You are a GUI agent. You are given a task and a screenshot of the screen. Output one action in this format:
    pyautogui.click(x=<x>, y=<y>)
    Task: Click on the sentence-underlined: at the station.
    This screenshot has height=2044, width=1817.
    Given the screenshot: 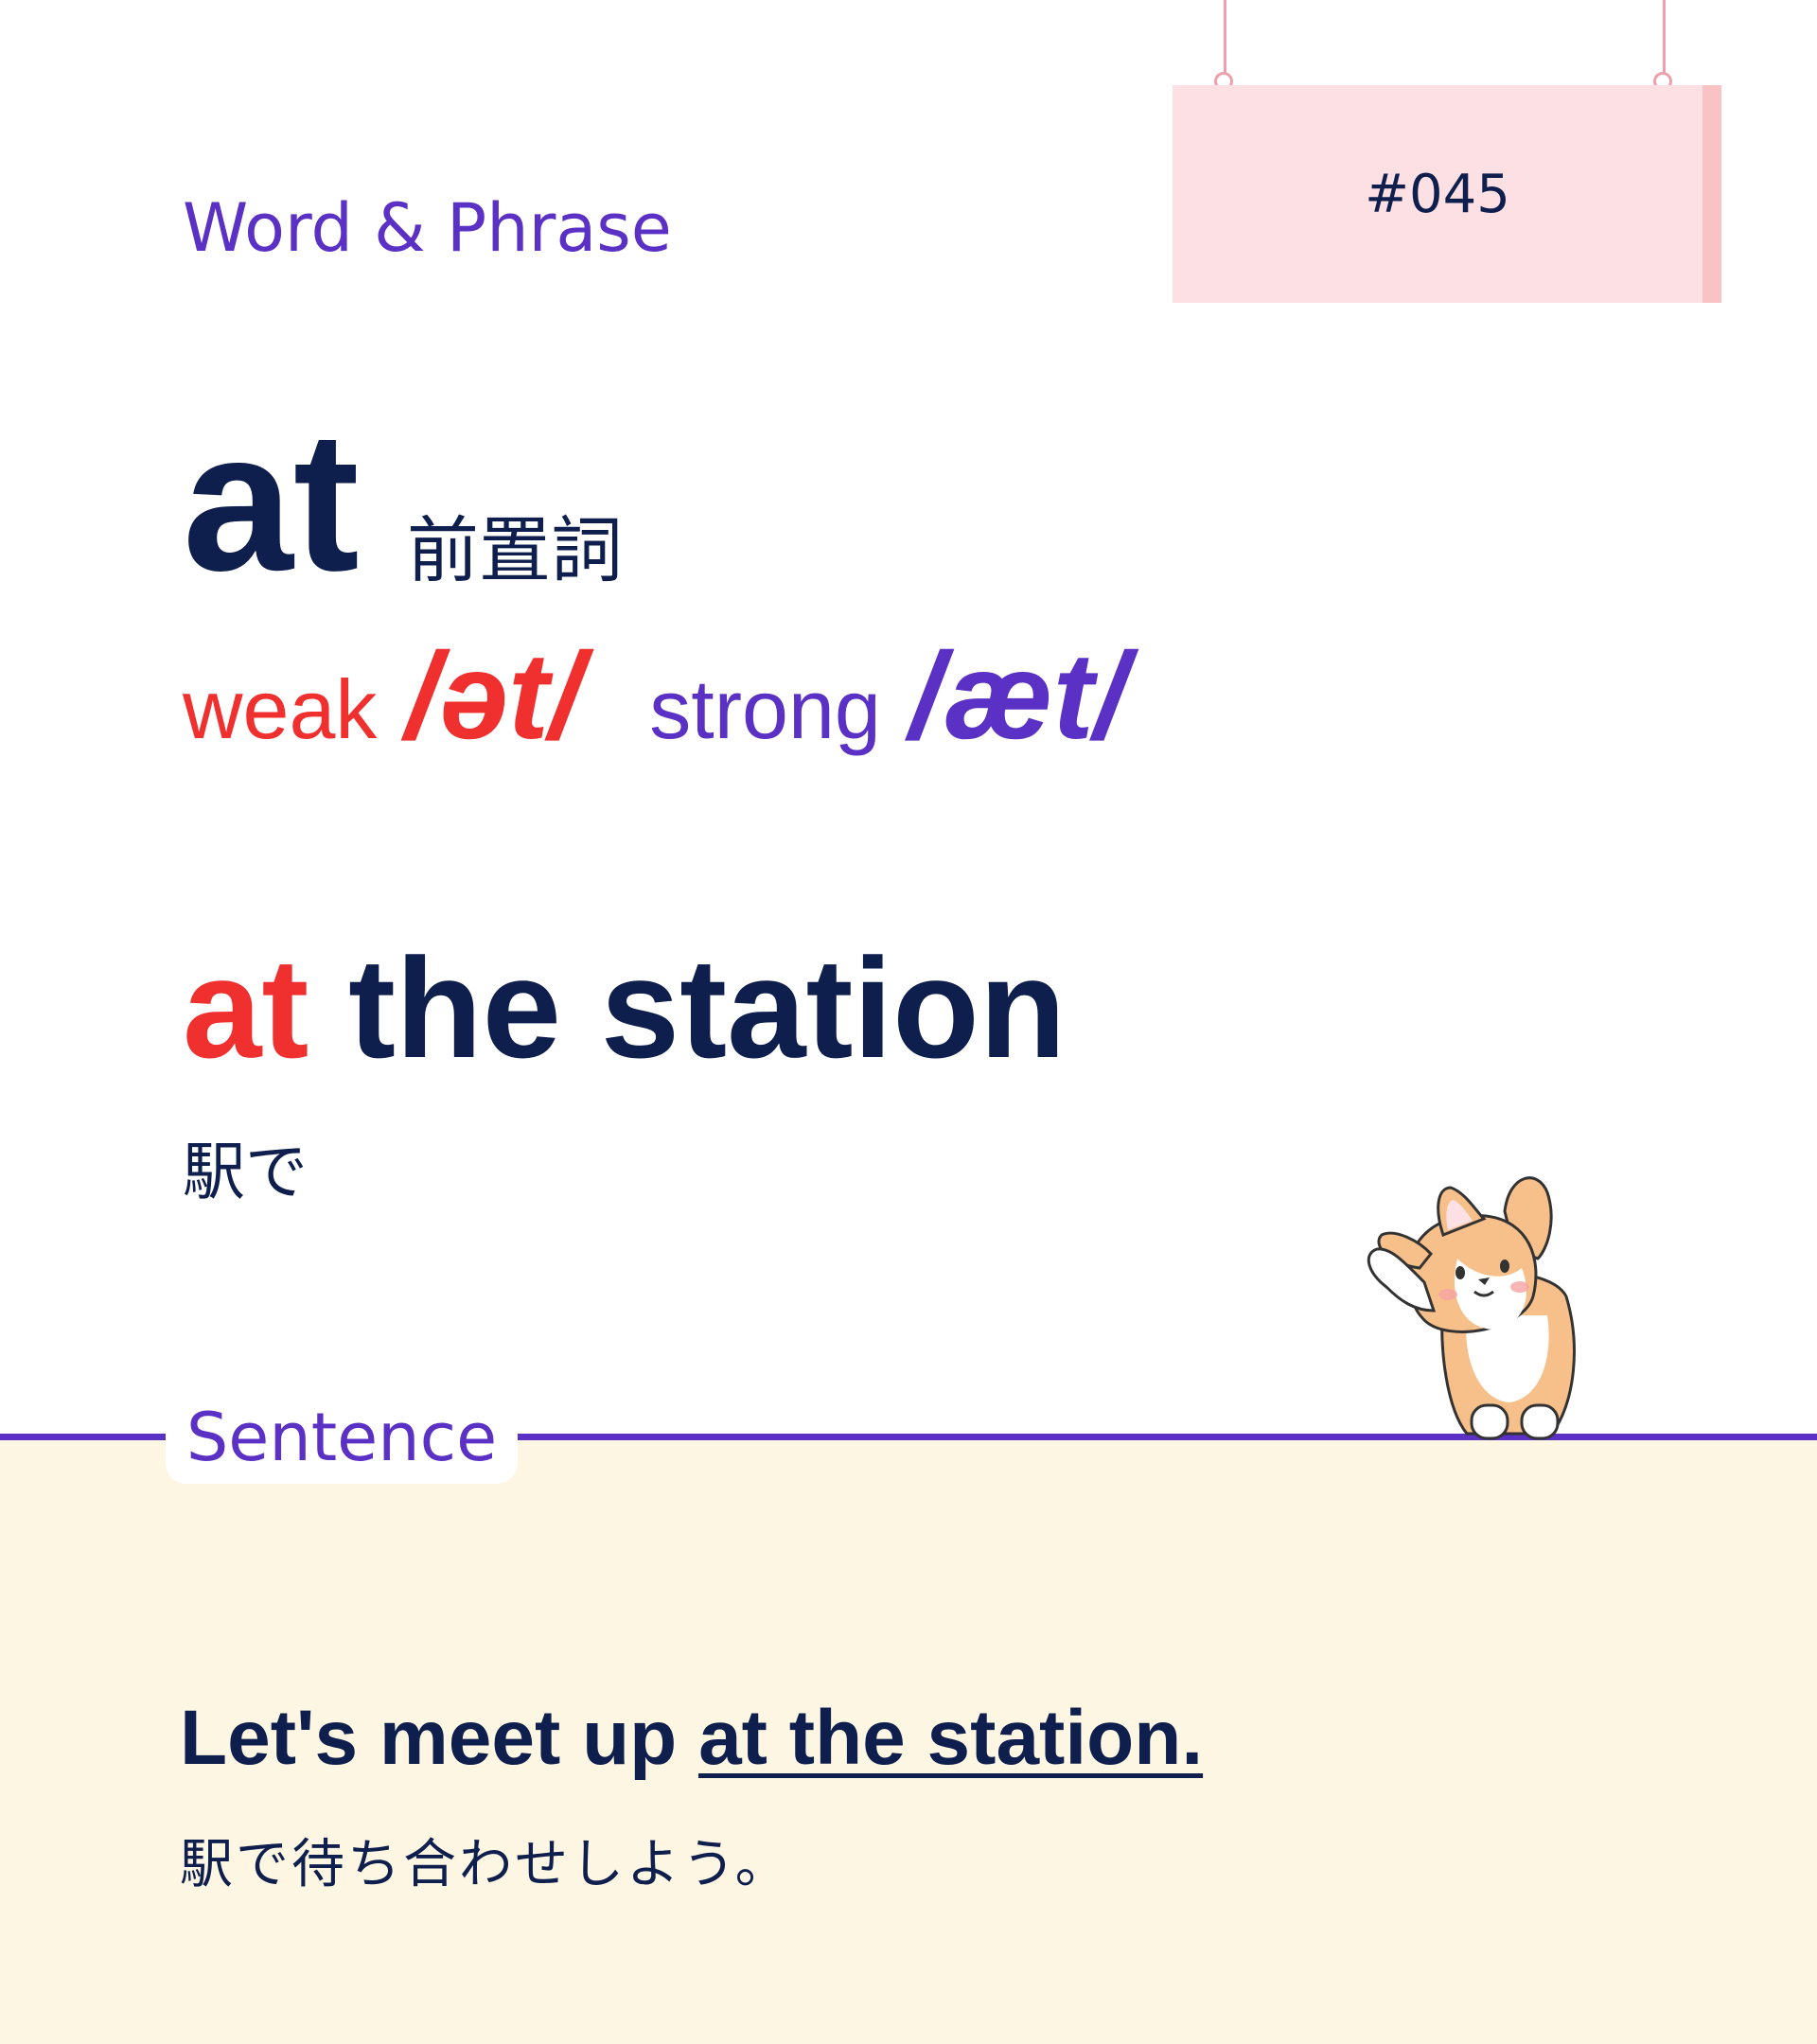 What is the action you would take?
    pyautogui.click(x=951, y=1738)
    